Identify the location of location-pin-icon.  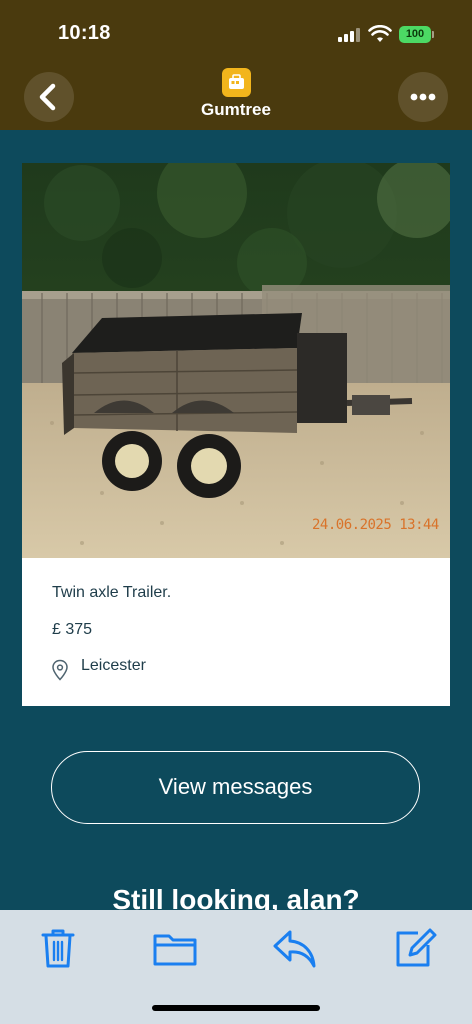
(60, 670).